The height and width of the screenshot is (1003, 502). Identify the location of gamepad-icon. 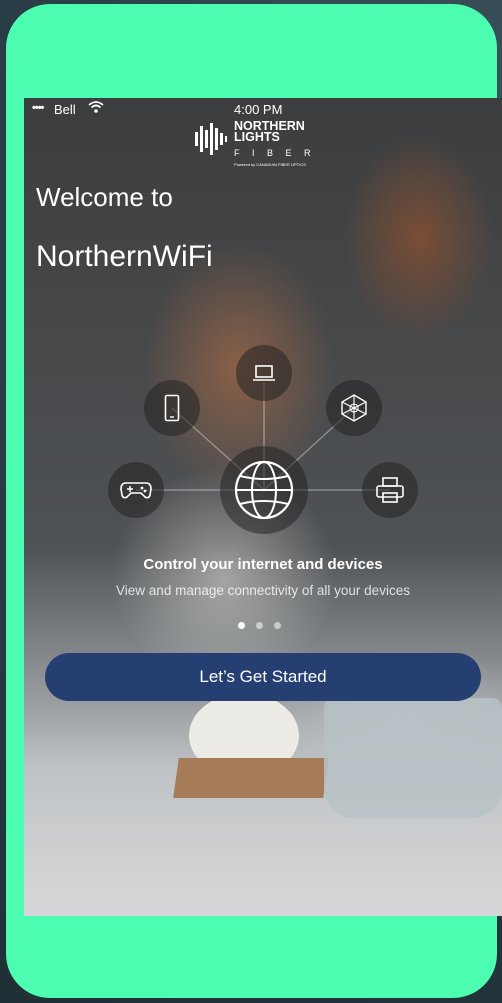
(136, 490).